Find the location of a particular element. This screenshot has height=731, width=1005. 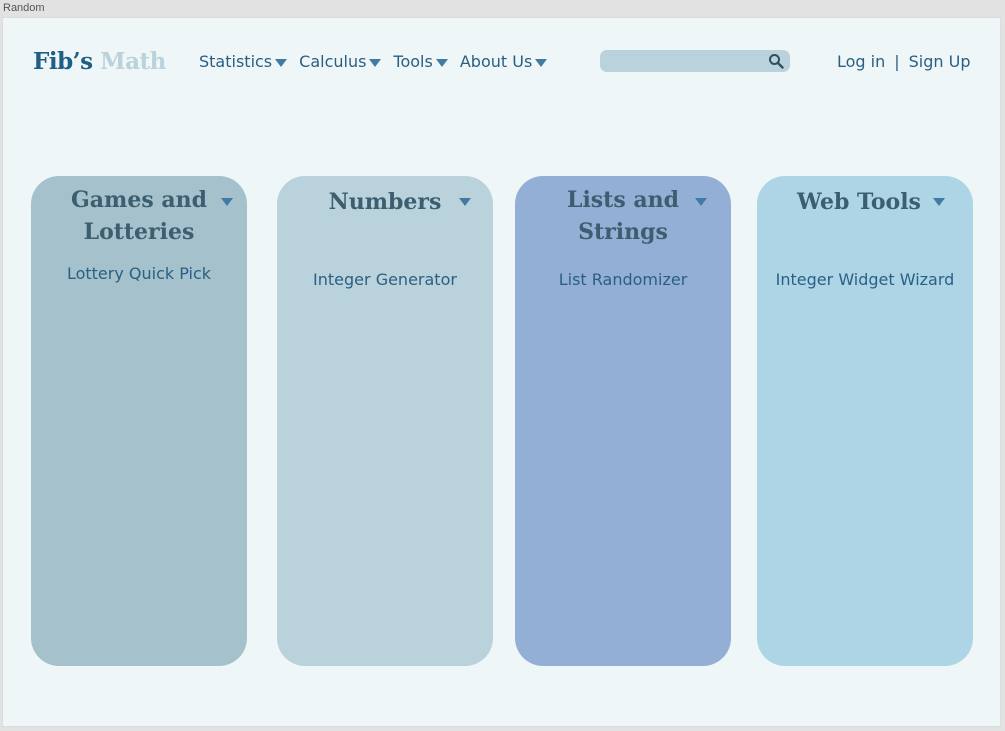

card-numbers: Numbers Integer Generator is located at coordinates (385, 421).